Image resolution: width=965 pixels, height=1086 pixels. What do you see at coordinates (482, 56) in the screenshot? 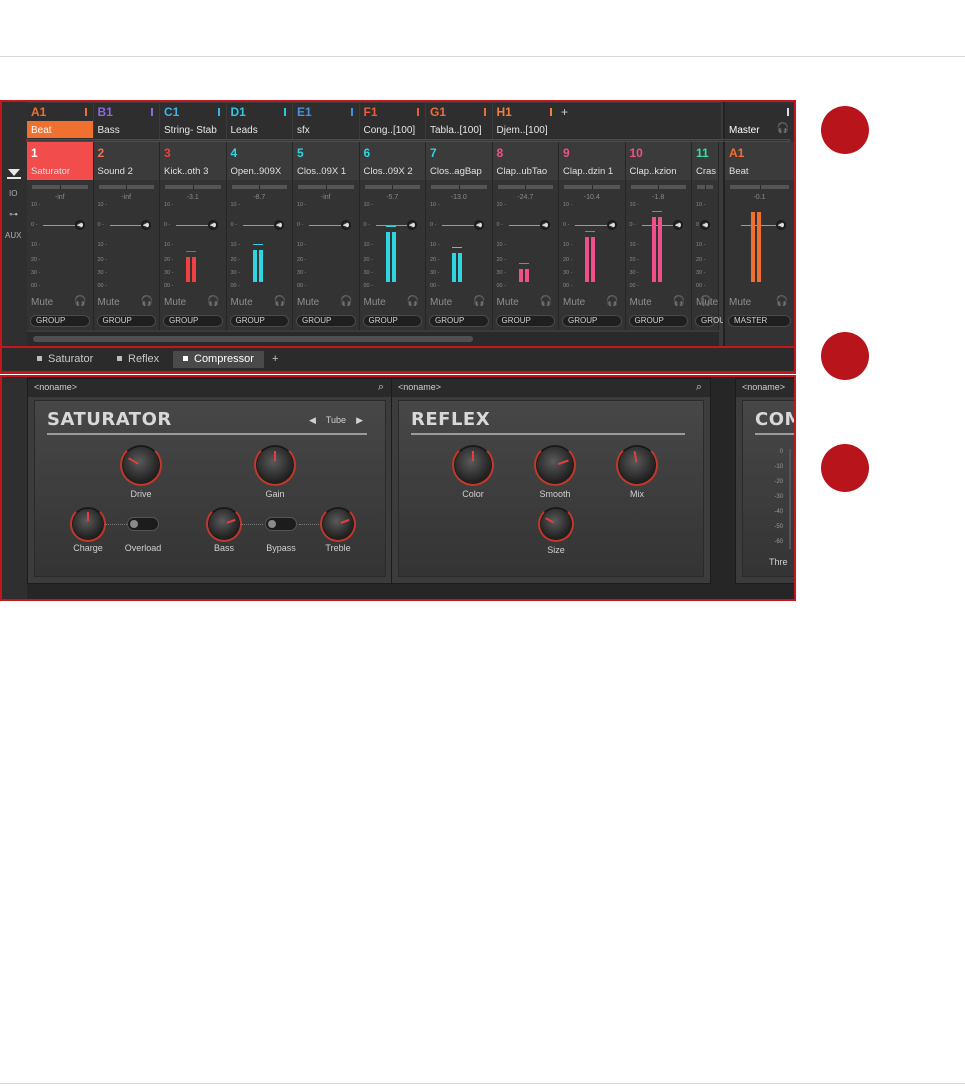
I see `header-rule` at bounding box center [482, 56].